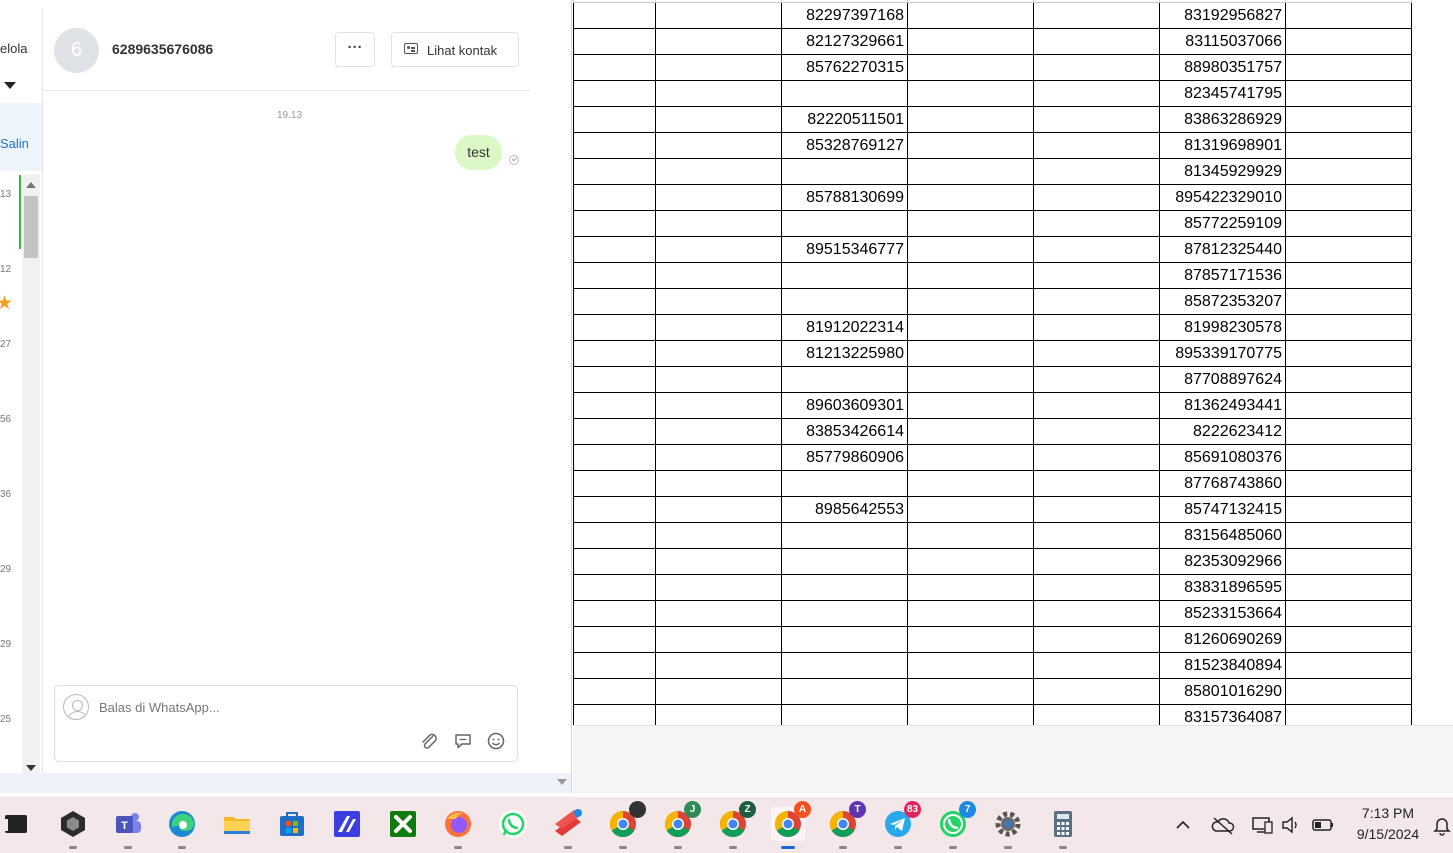 The width and height of the screenshot is (1453, 853). Describe the element at coordinates (128, 828) in the screenshot. I see `microsoft-teams-icon: T` at that location.